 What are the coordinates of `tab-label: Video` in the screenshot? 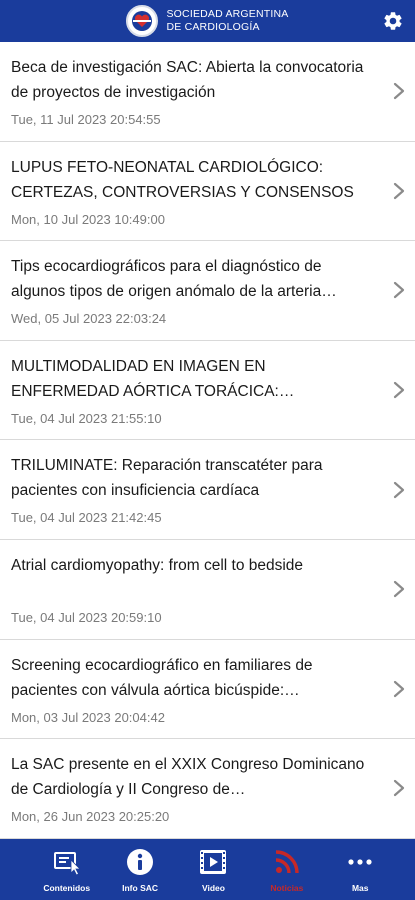 It's located at (213, 888).